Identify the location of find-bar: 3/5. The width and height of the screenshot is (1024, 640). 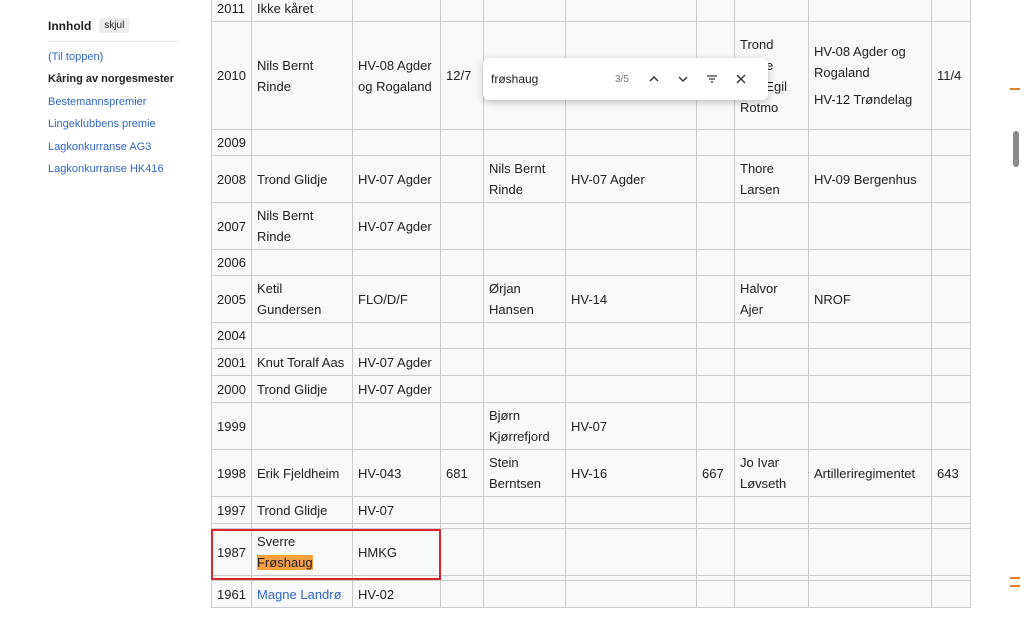
(625, 79).